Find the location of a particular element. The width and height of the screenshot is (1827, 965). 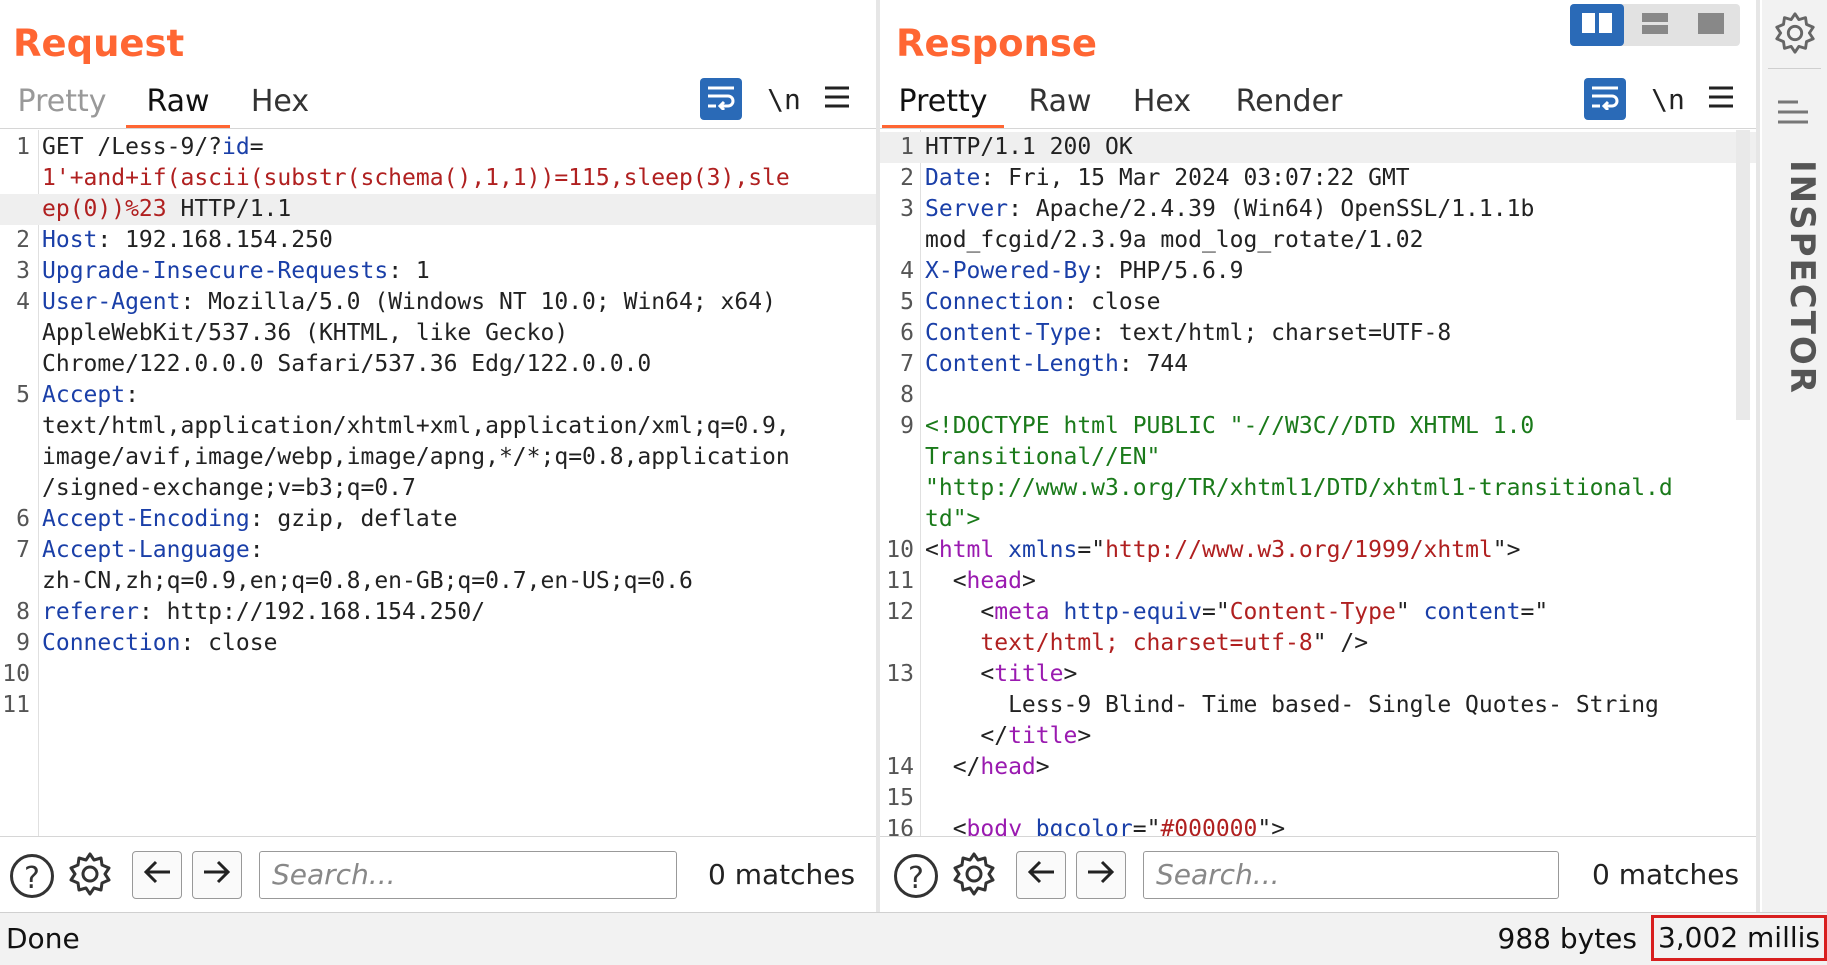

response-code-line: 15 is located at coordinates (1318, 798).